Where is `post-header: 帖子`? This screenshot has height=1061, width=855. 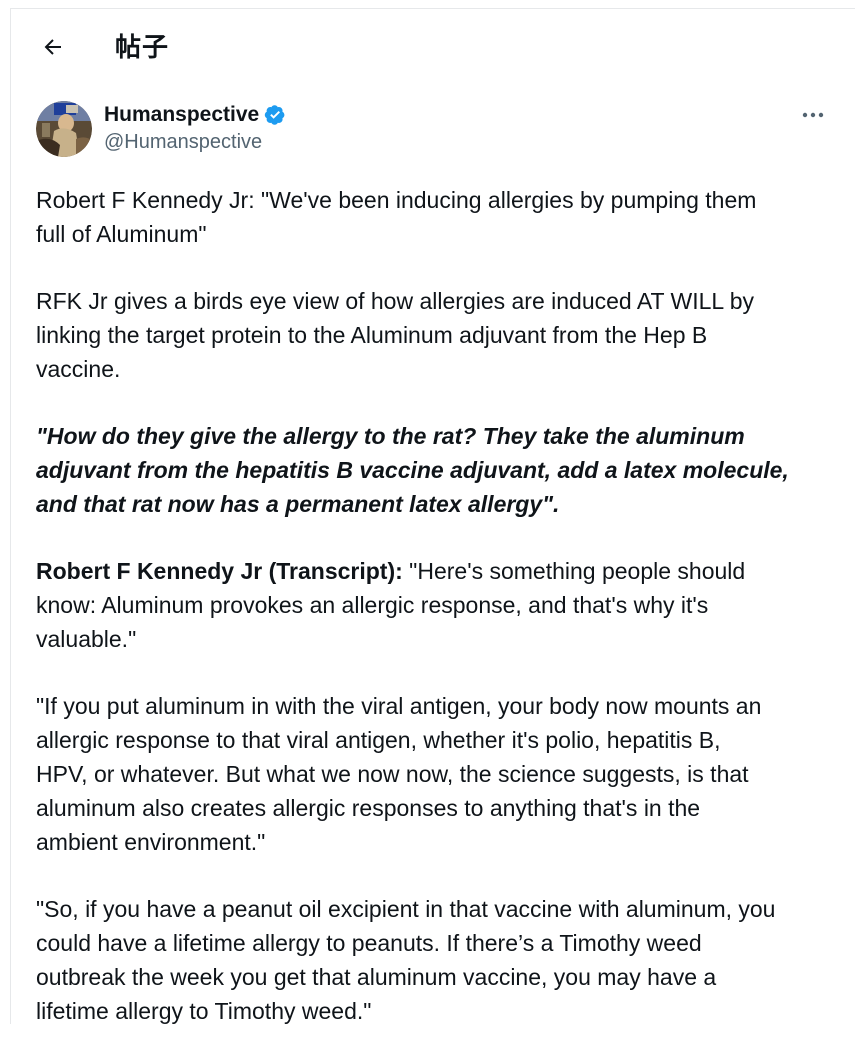
post-header: 帖子 is located at coordinates (433, 47).